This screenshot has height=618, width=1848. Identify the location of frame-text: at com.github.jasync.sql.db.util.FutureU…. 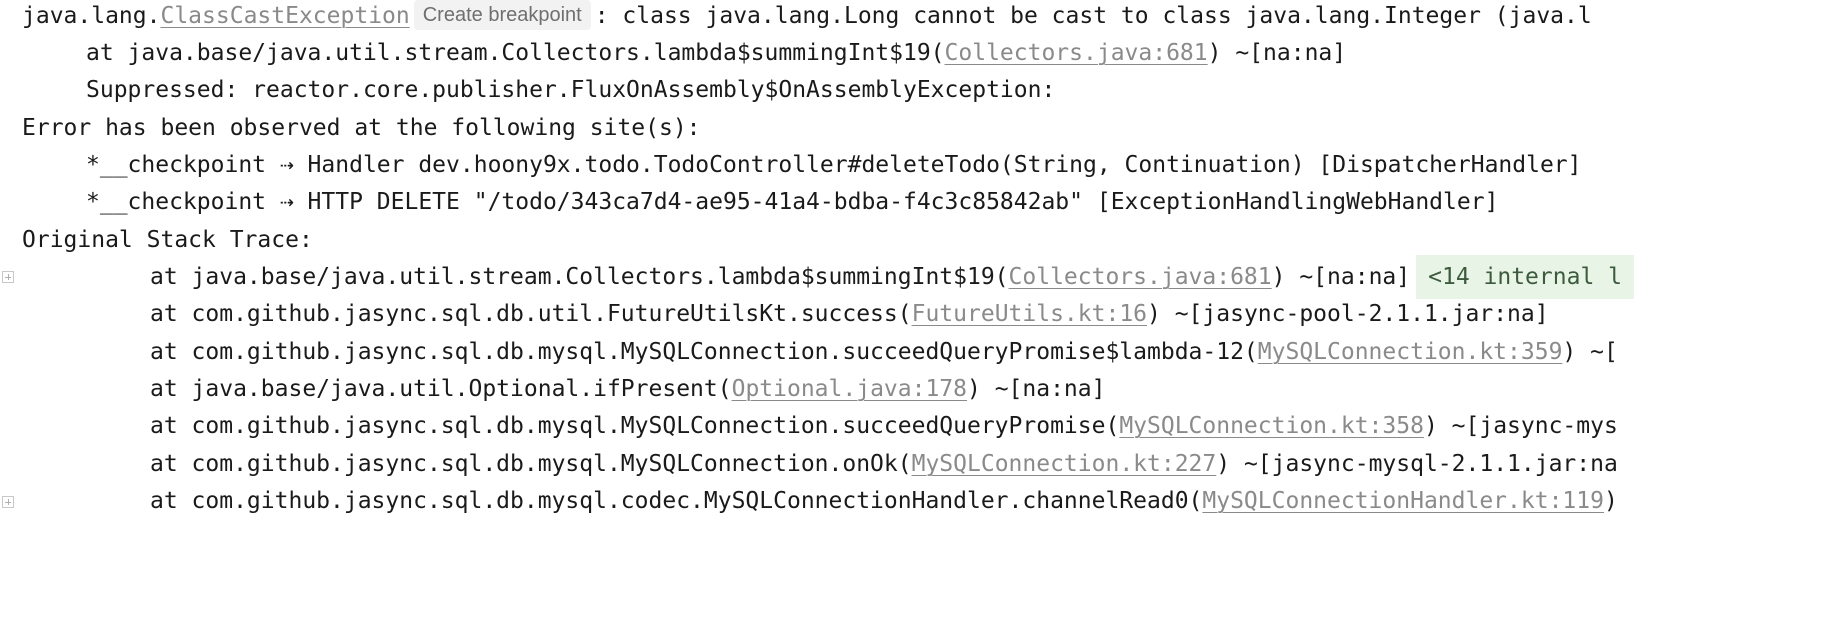
(531, 314).